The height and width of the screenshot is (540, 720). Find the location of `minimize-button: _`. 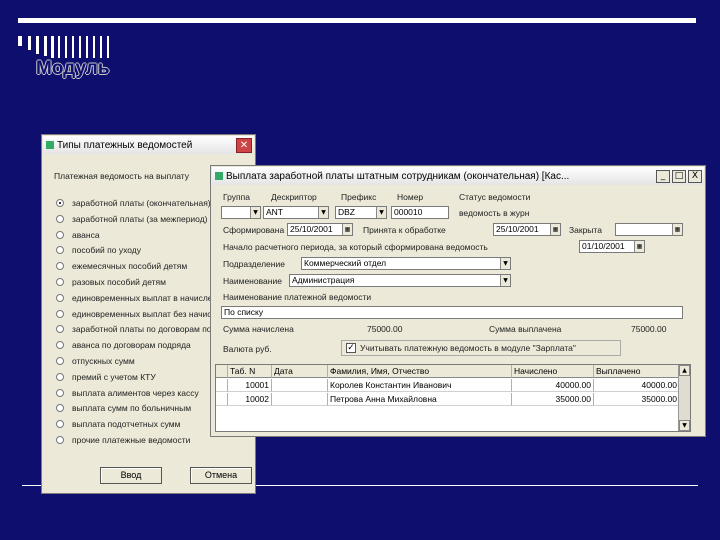

minimize-button: _ is located at coordinates (663, 176).